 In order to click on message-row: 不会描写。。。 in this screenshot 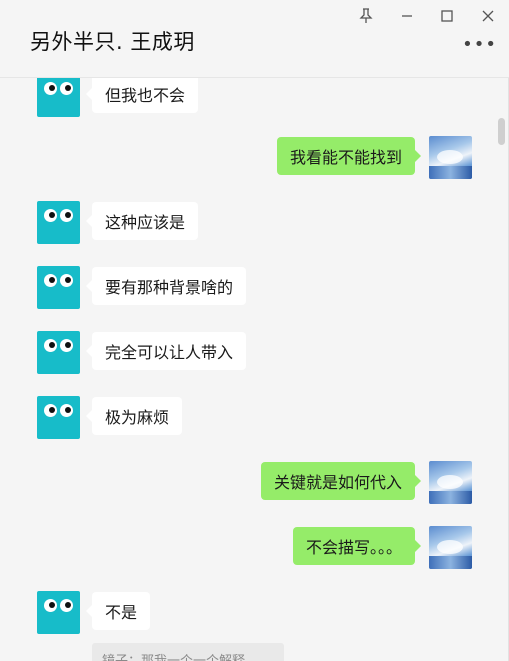, I will do `click(254, 548)`.